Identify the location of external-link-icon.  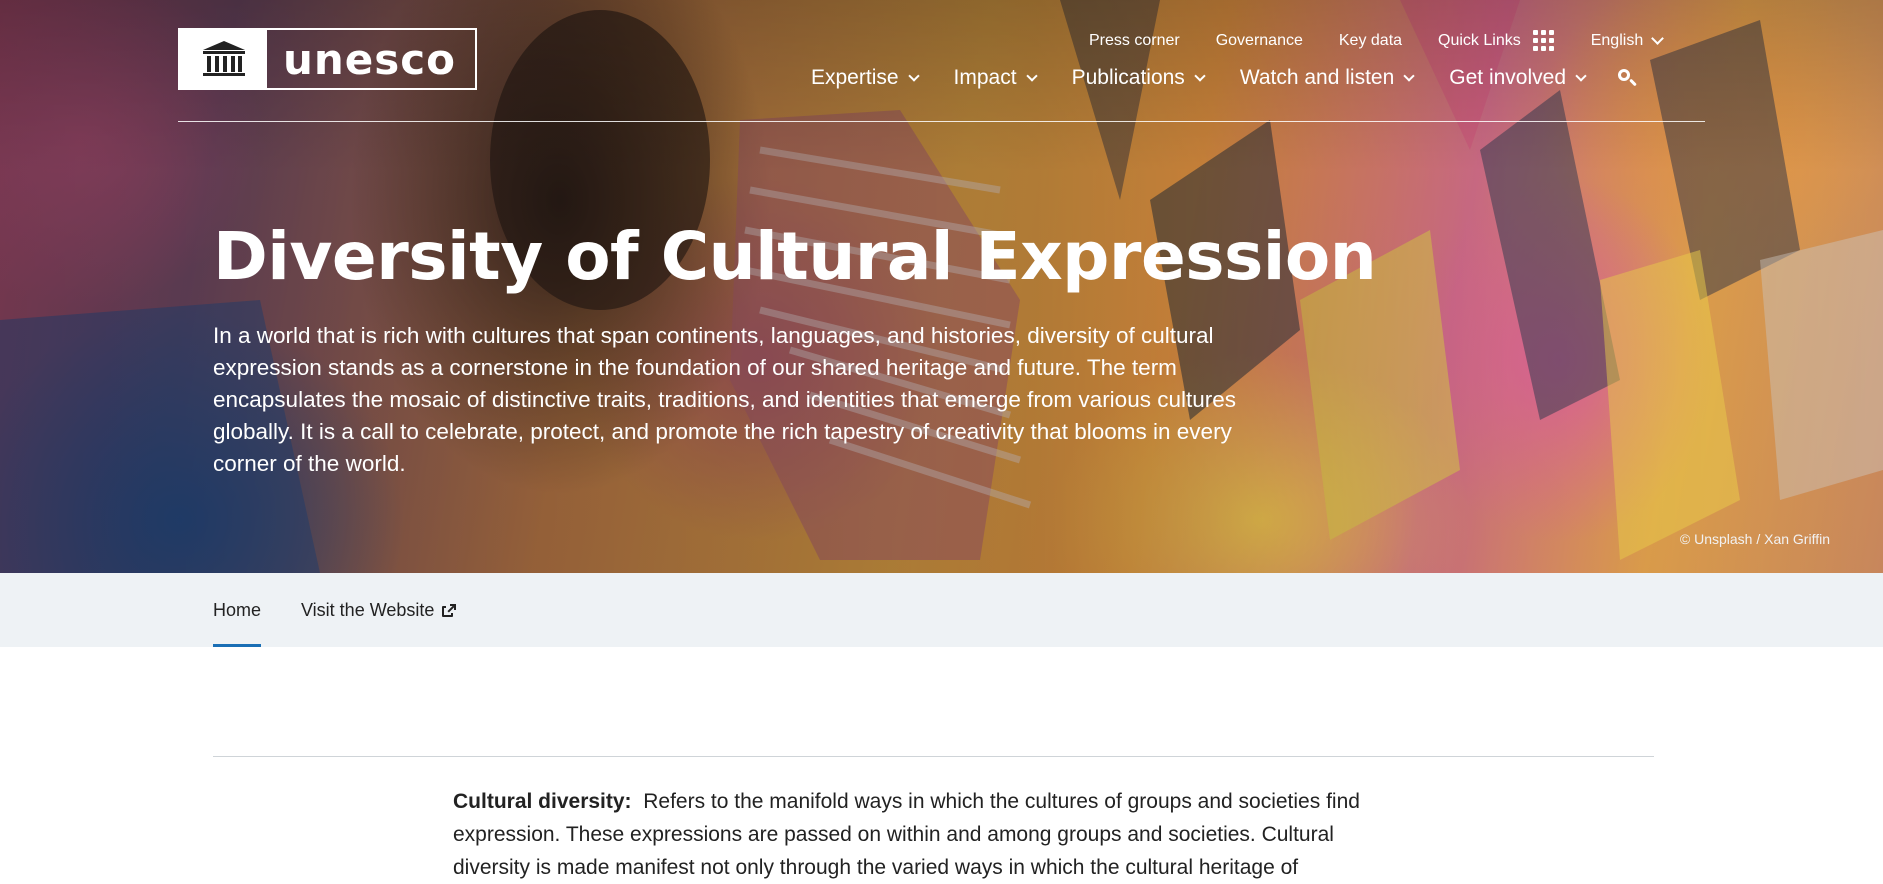
(449, 609).